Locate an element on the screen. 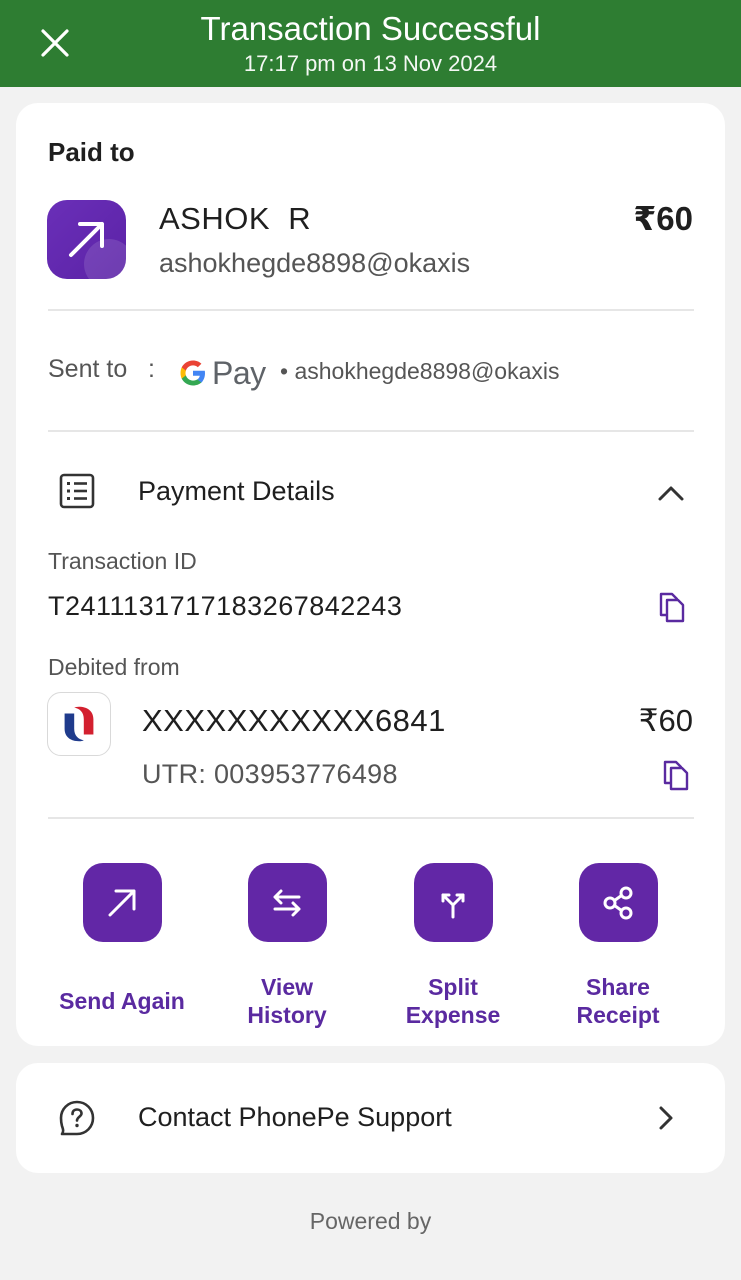 This screenshot has width=741, height=1280. split-expense-label-line1: Split is located at coordinates (453, 987).